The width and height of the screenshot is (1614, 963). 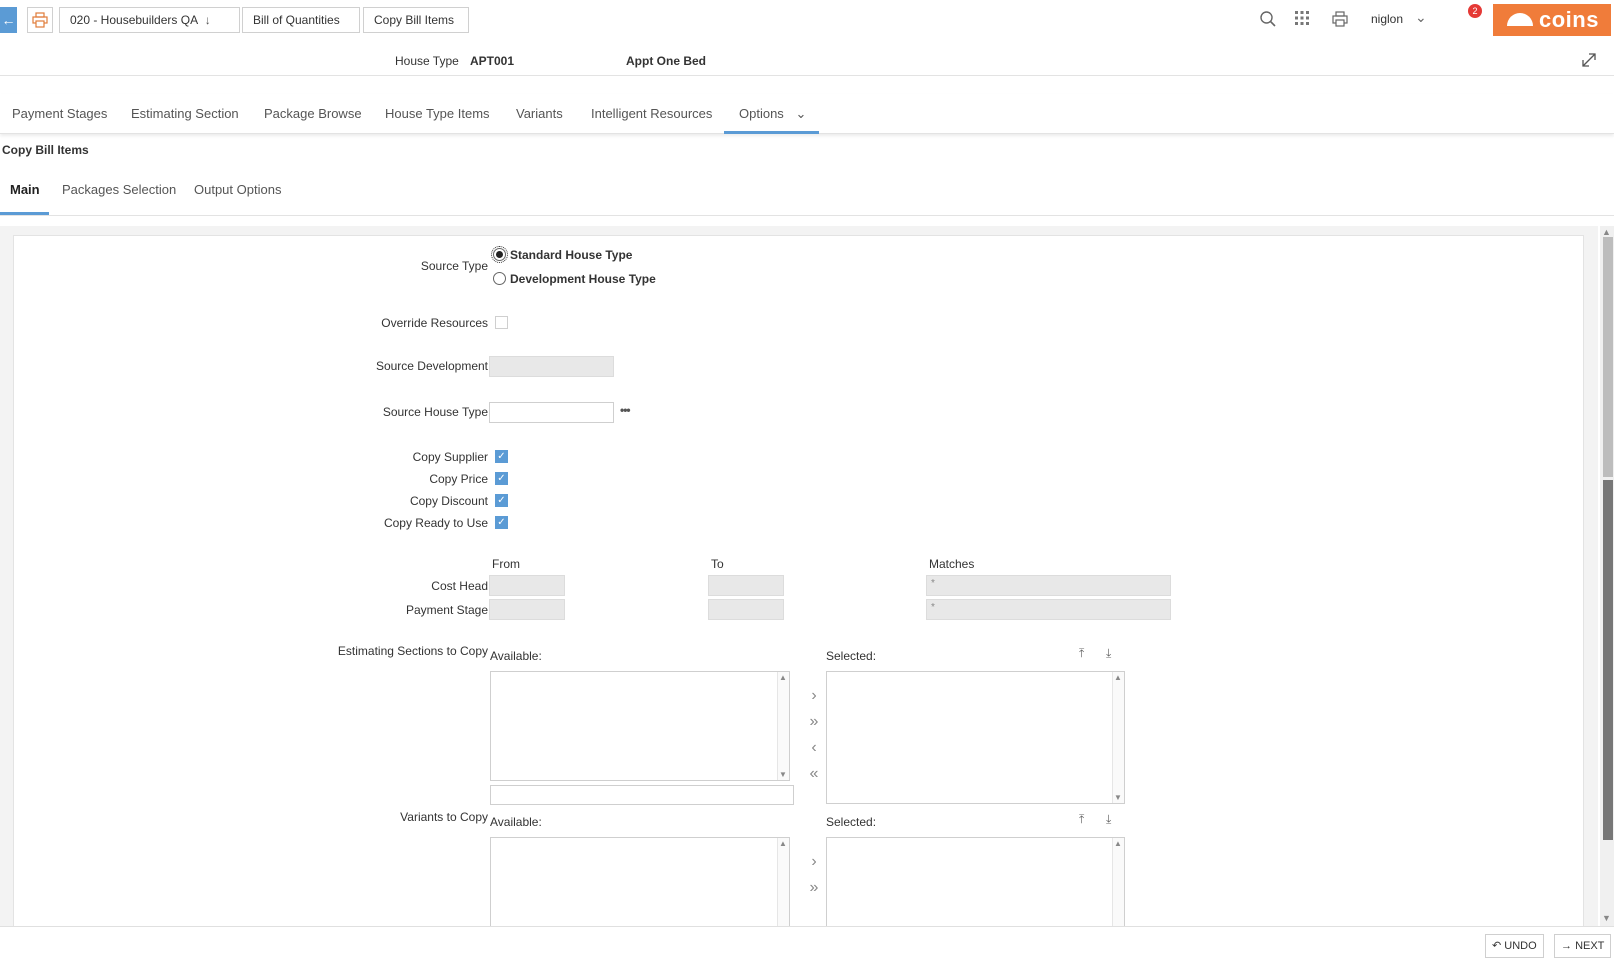 I want to click on copy-discount-checkbox: ✓, so click(x=501, y=500).